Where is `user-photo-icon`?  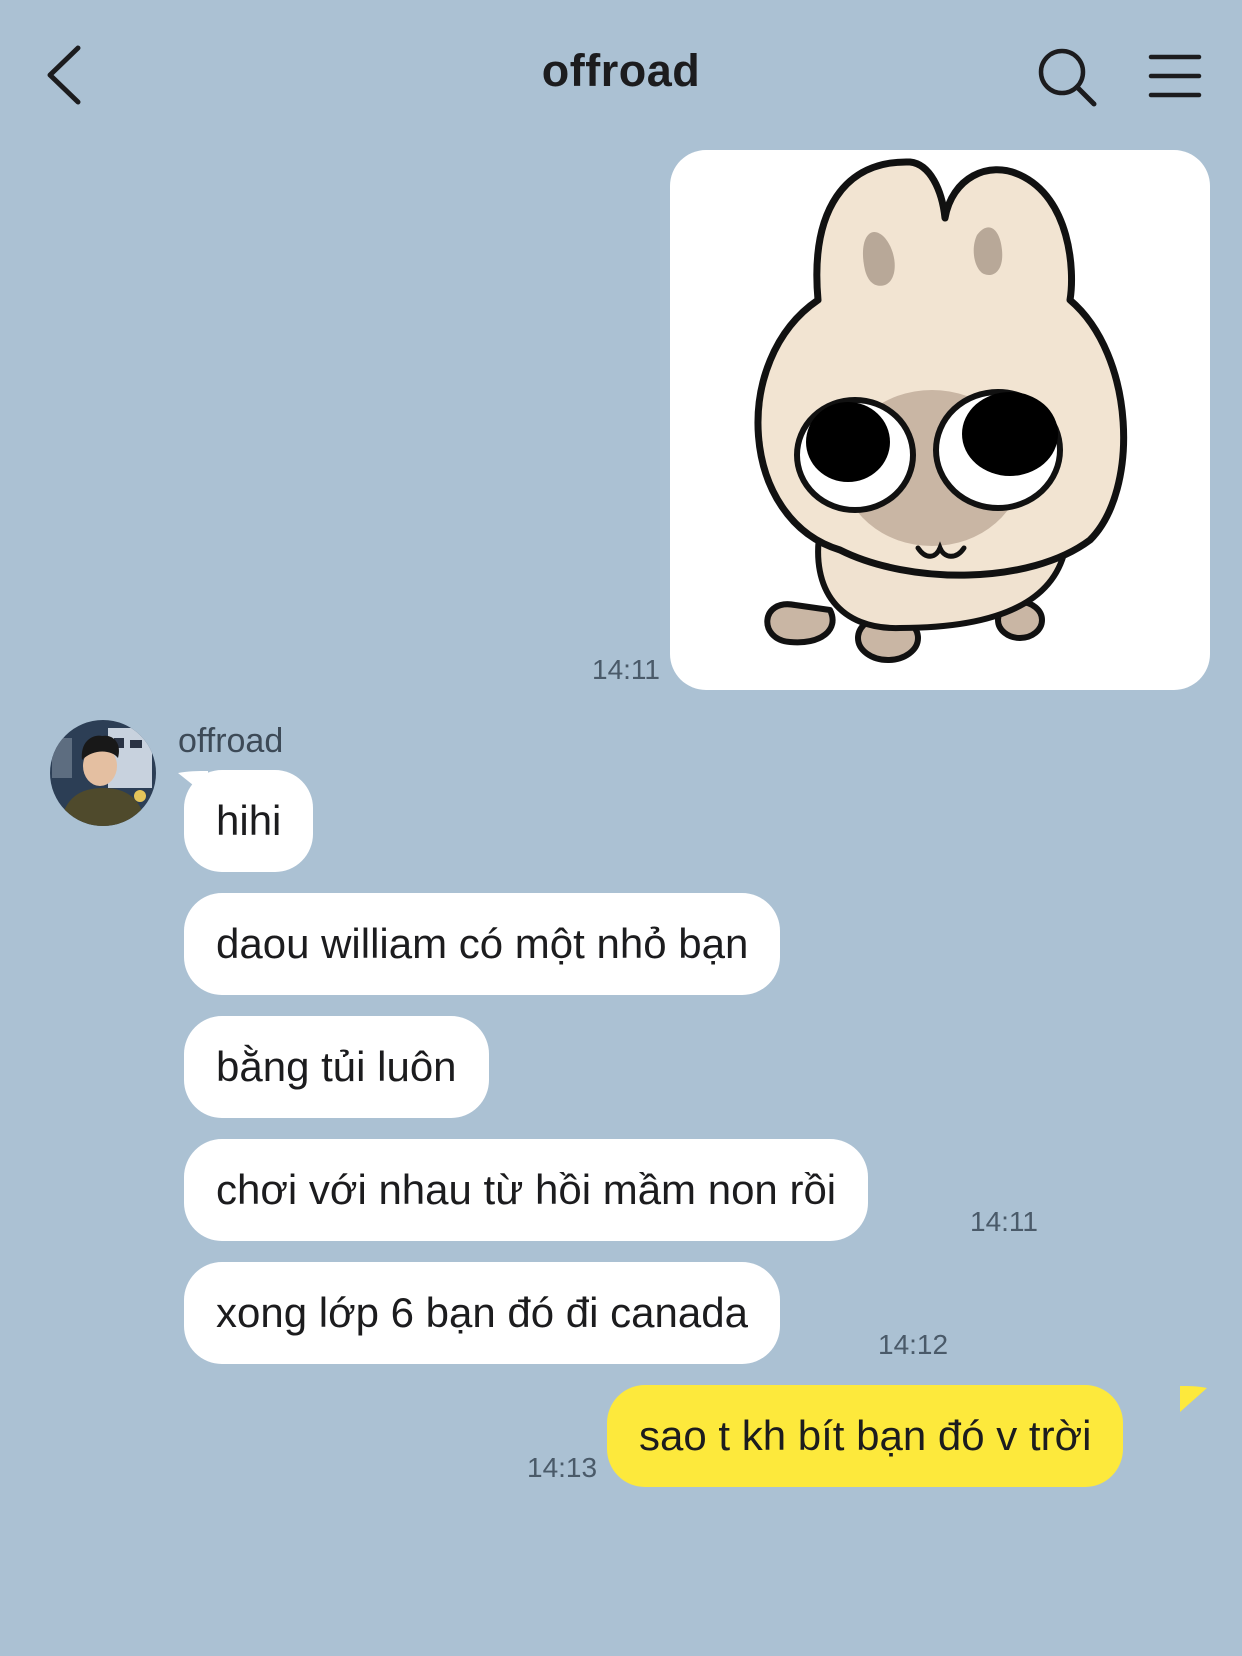
user-photo-icon is located at coordinates (103, 773).